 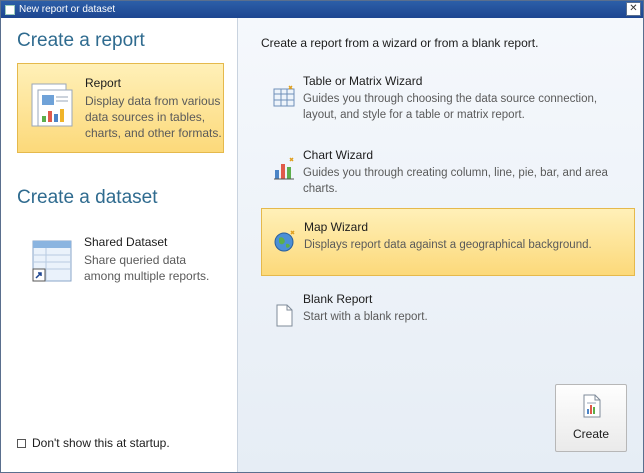 I want to click on blank-report-description: Start with a blank report., so click(x=365, y=317).